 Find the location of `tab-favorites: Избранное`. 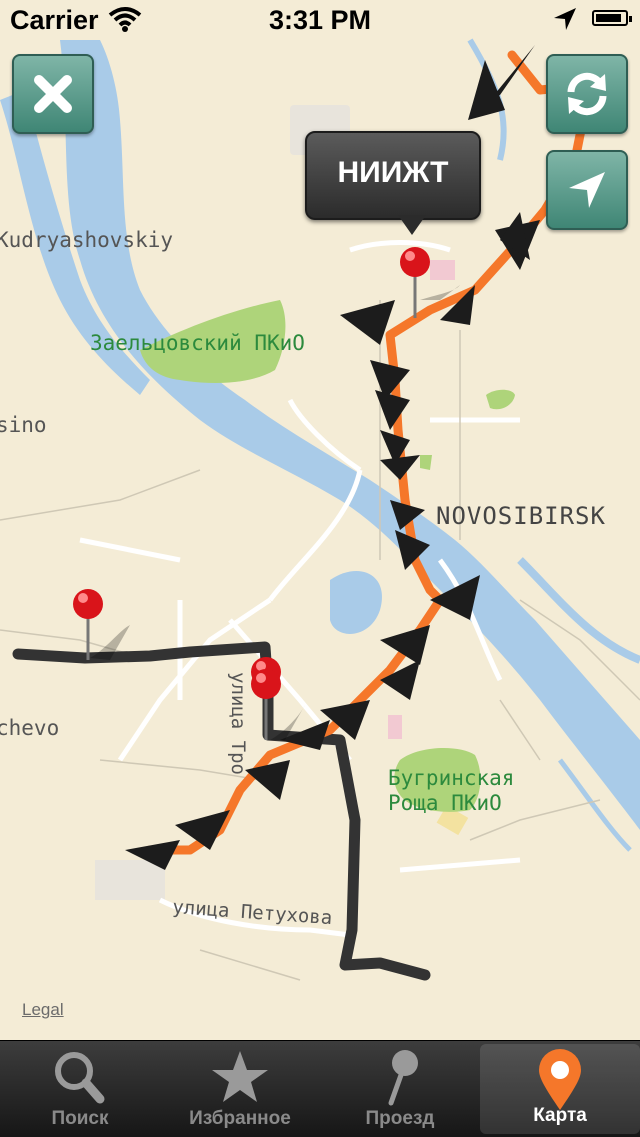

tab-favorites: Избранное is located at coordinates (240, 1089).